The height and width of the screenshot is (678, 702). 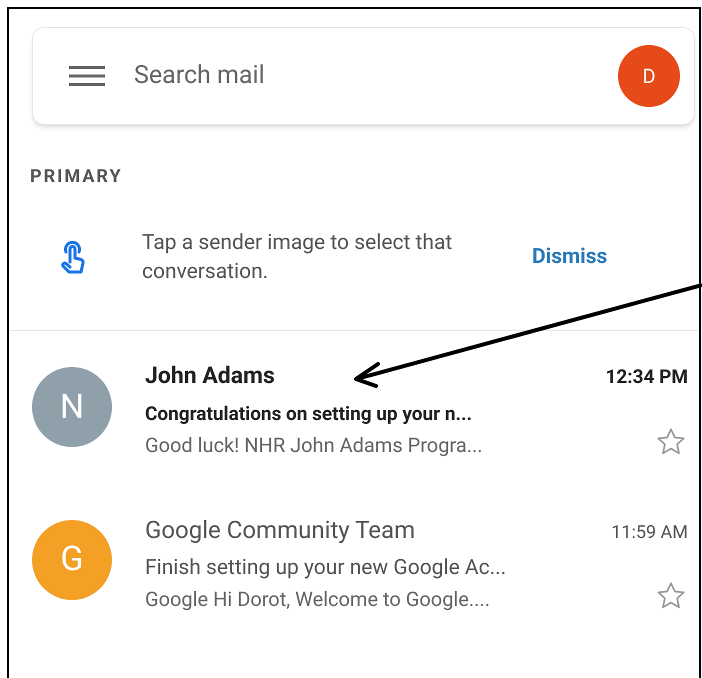 I want to click on dismiss-button: Dismiss, so click(x=570, y=258).